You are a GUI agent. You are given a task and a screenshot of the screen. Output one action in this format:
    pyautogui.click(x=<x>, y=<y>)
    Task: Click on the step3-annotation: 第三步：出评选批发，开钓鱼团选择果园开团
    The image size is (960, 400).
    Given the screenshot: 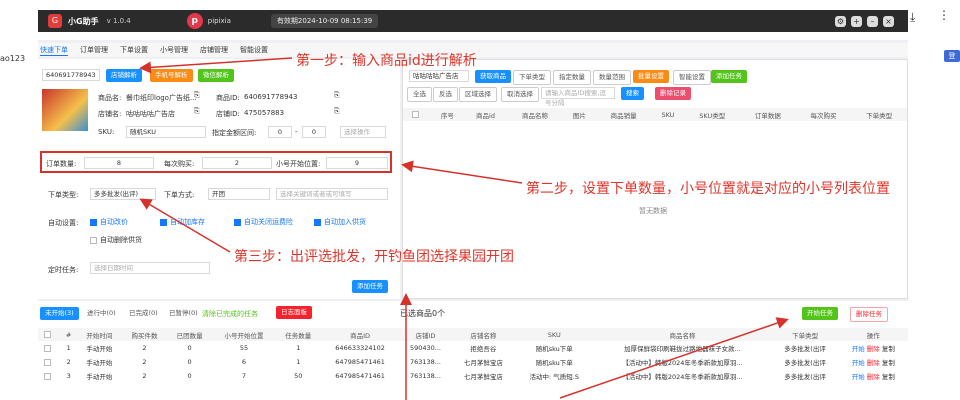 What is the action you would take?
    pyautogui.click(x=374, y=257)
    